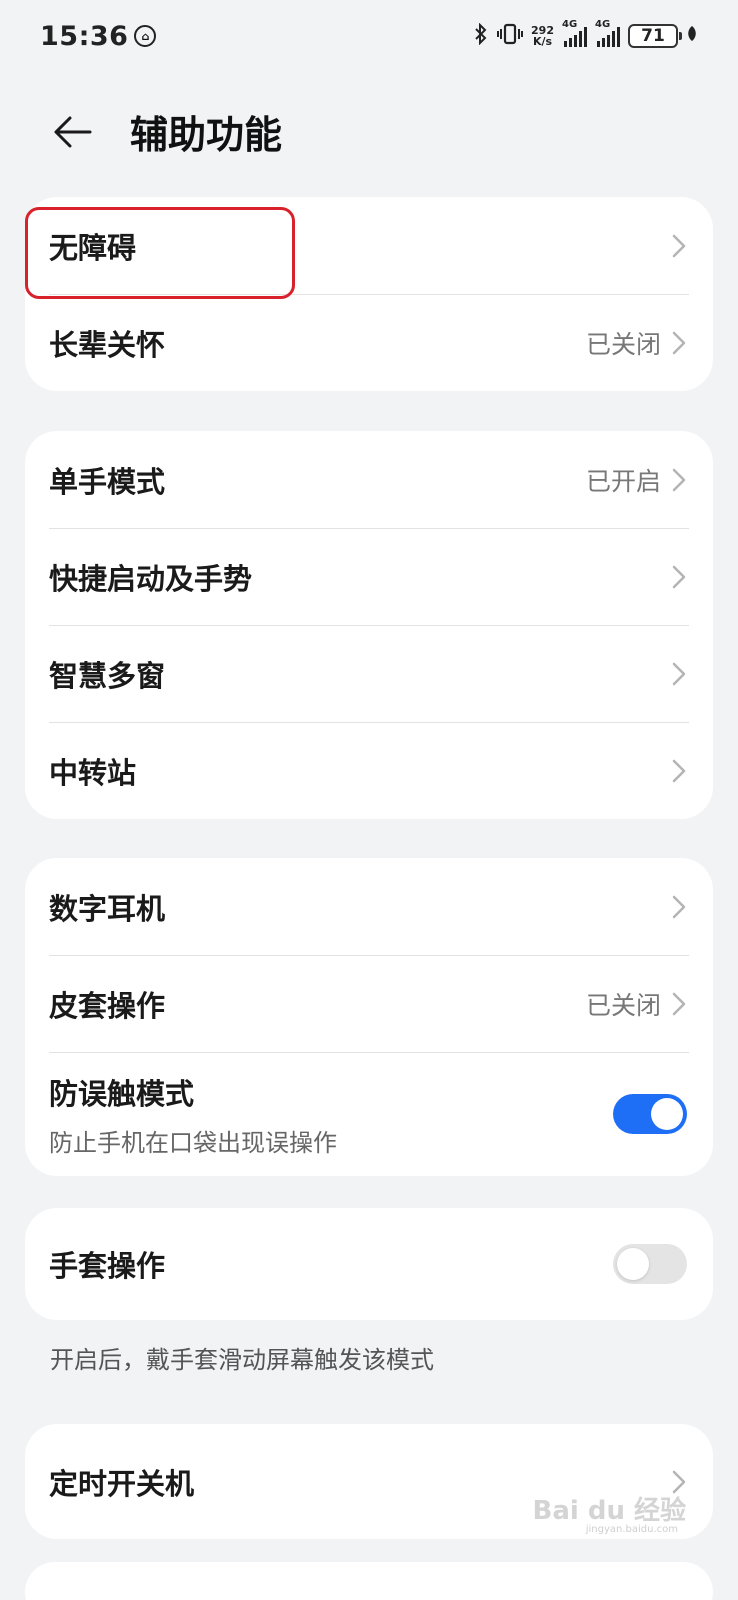 This screenshot has width=738, height=1600. Describe the element at coordinates (650, 1264) in the screenshot. I see `glove-mode-toggle` at that location.